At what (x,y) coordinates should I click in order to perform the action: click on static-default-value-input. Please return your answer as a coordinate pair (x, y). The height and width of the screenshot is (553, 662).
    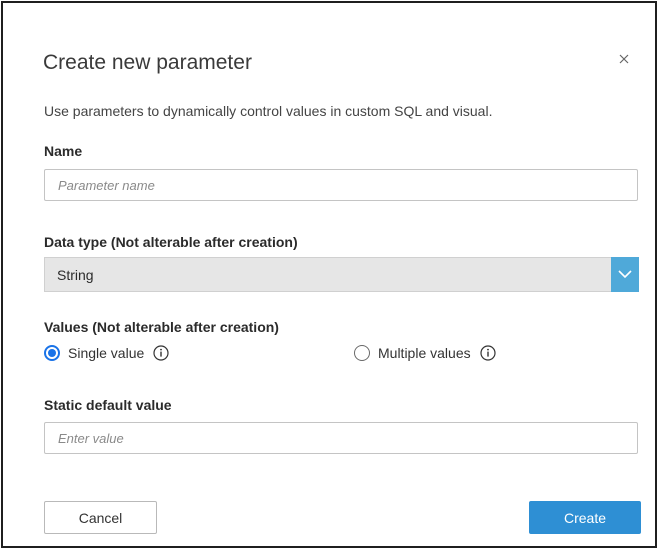
    Looking at the image, I should click on (341, 438).